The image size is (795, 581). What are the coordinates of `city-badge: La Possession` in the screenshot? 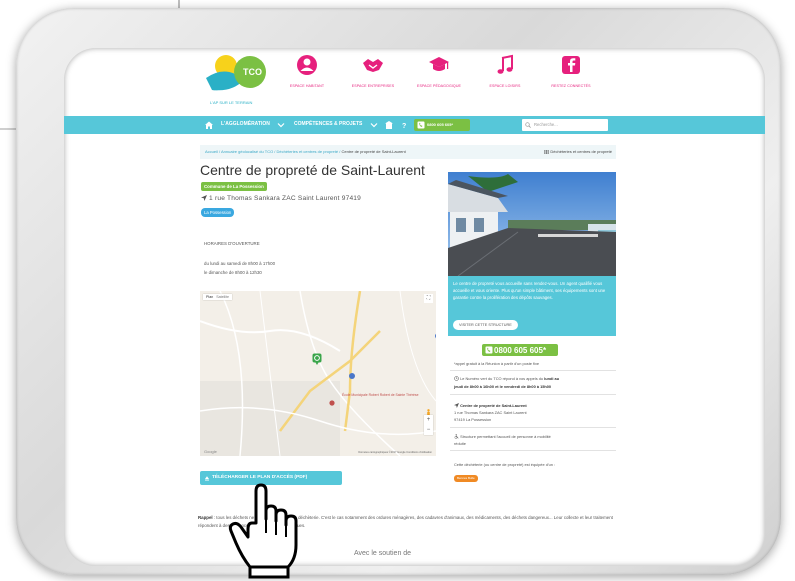 It's located at (218, 212).